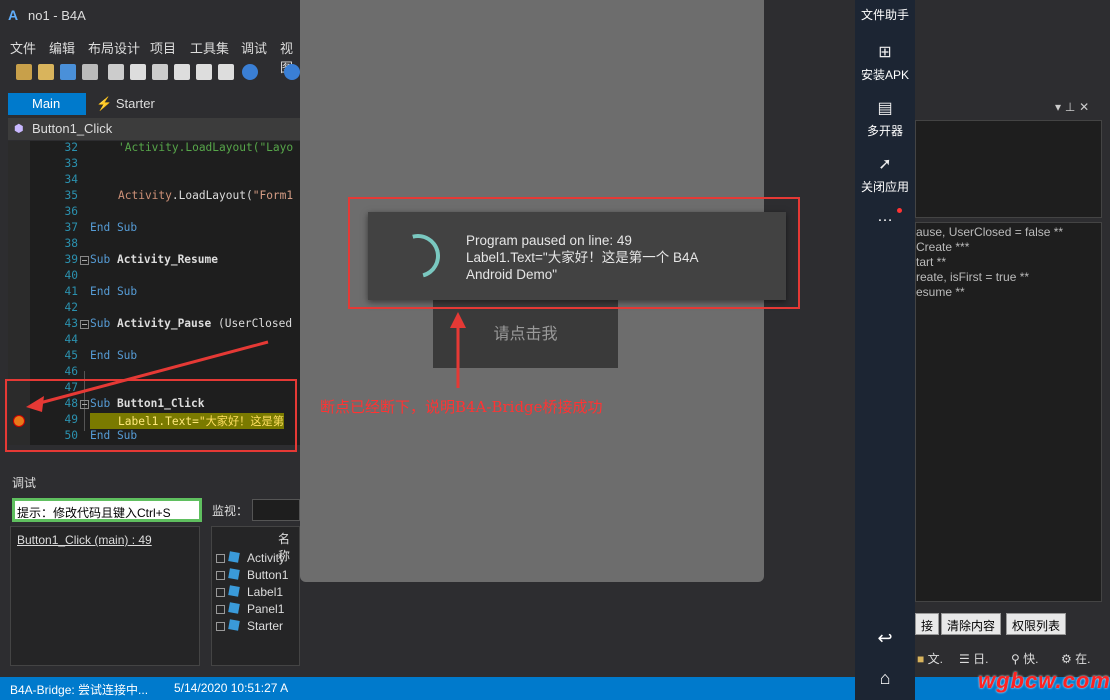 This screenshot has height=700, width=1110. What do you see at coordinates (1008, 169) in the screenshot?
I see `log-upper-pane` at bounding box center [1008, 169].